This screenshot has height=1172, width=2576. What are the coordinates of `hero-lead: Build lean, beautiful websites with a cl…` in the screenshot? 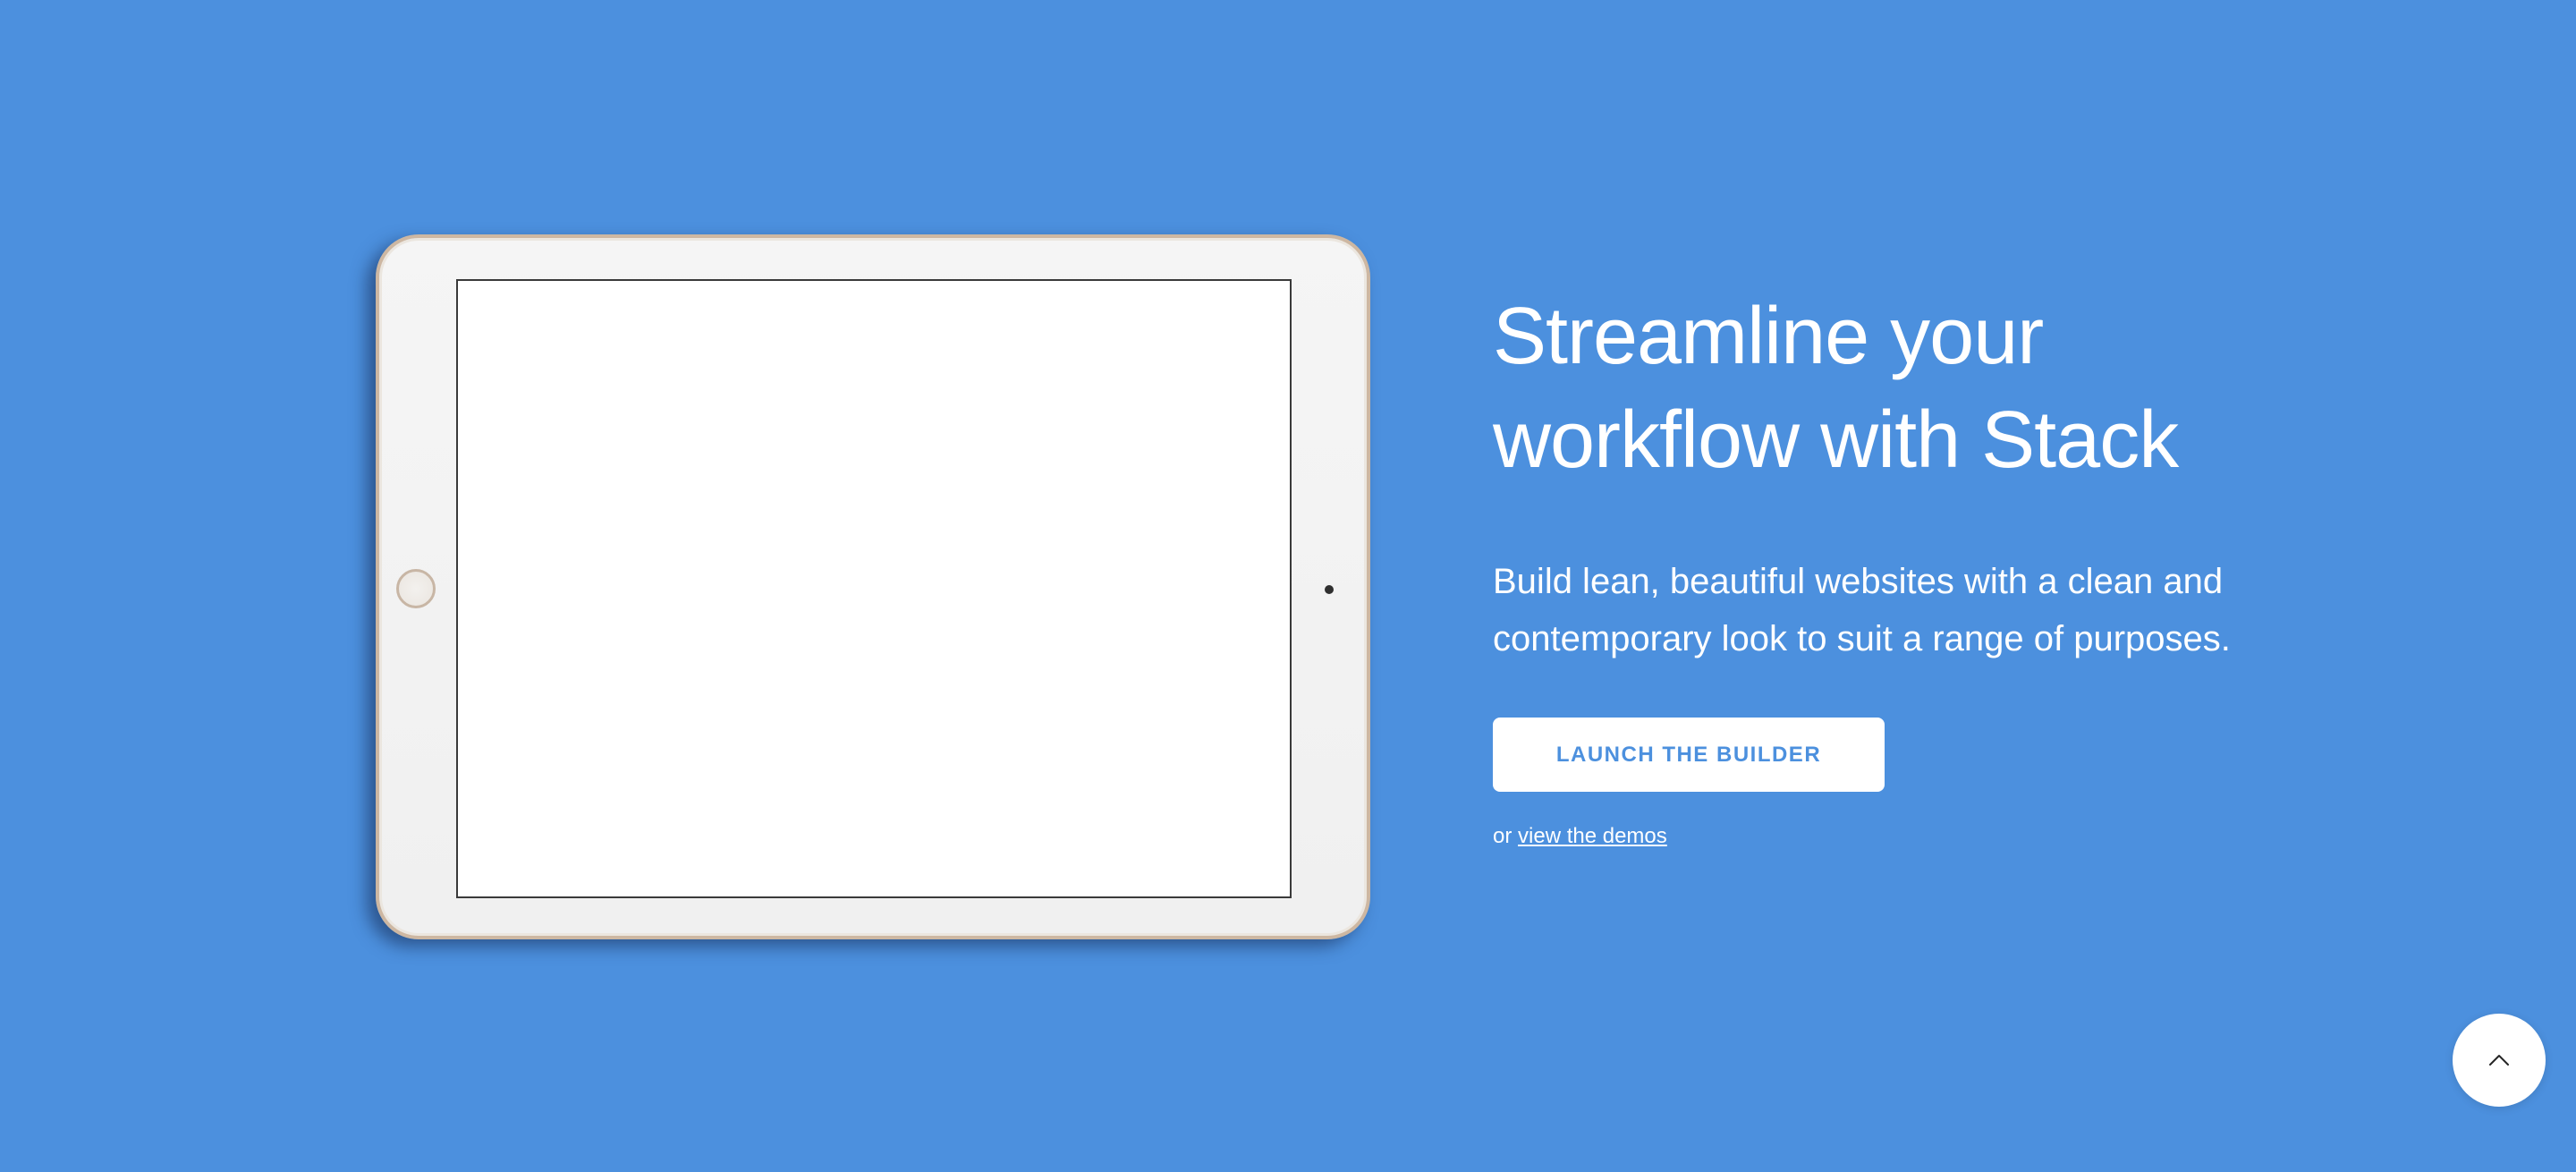 It's located at (1904, 610).